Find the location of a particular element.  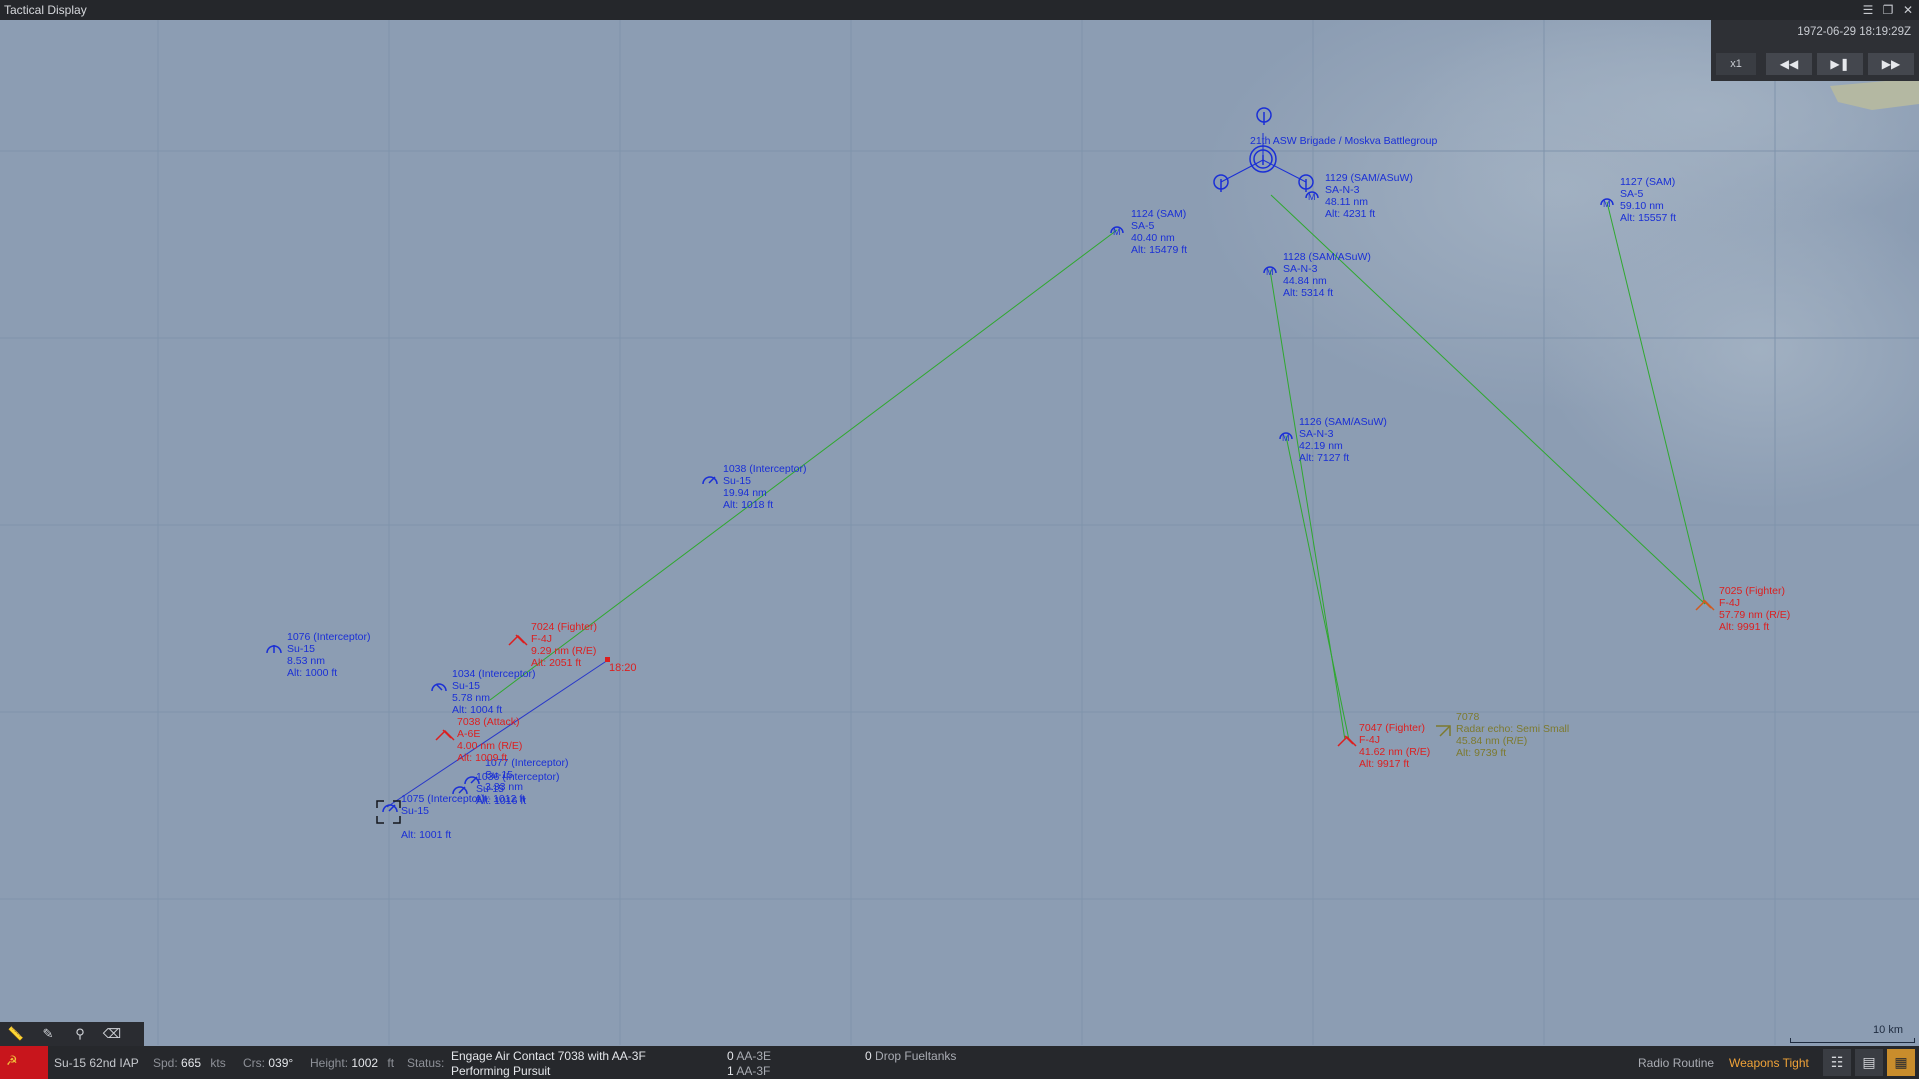

height-unit: ft is located at coordinates (391, 1063).